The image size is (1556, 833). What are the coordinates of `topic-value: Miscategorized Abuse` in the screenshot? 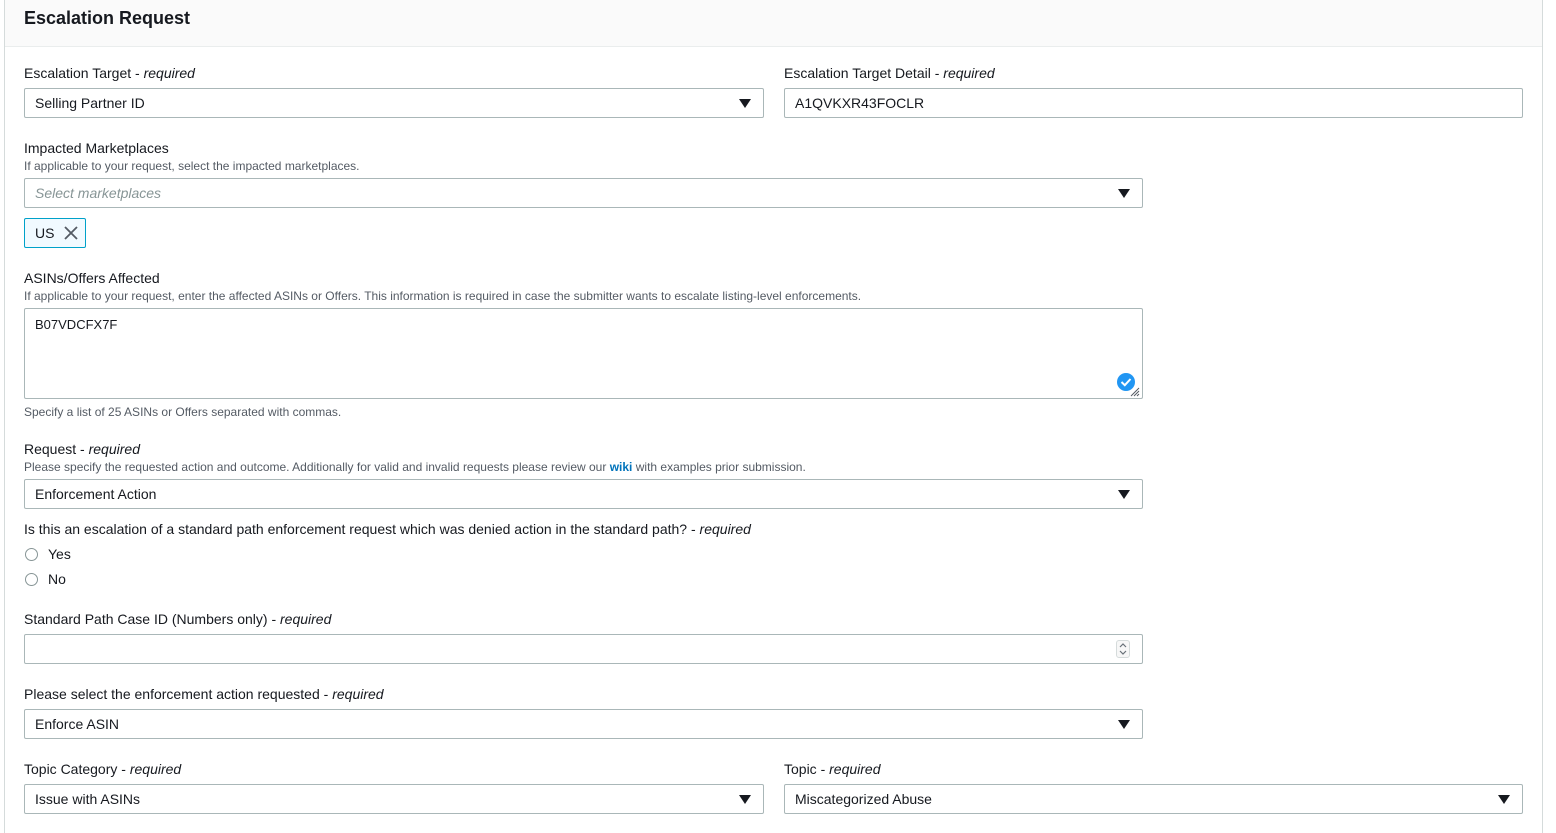 It's located at (863, 799).